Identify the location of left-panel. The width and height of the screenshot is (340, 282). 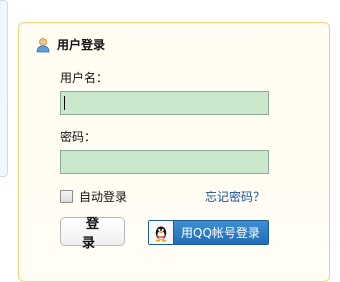
(4, 88).